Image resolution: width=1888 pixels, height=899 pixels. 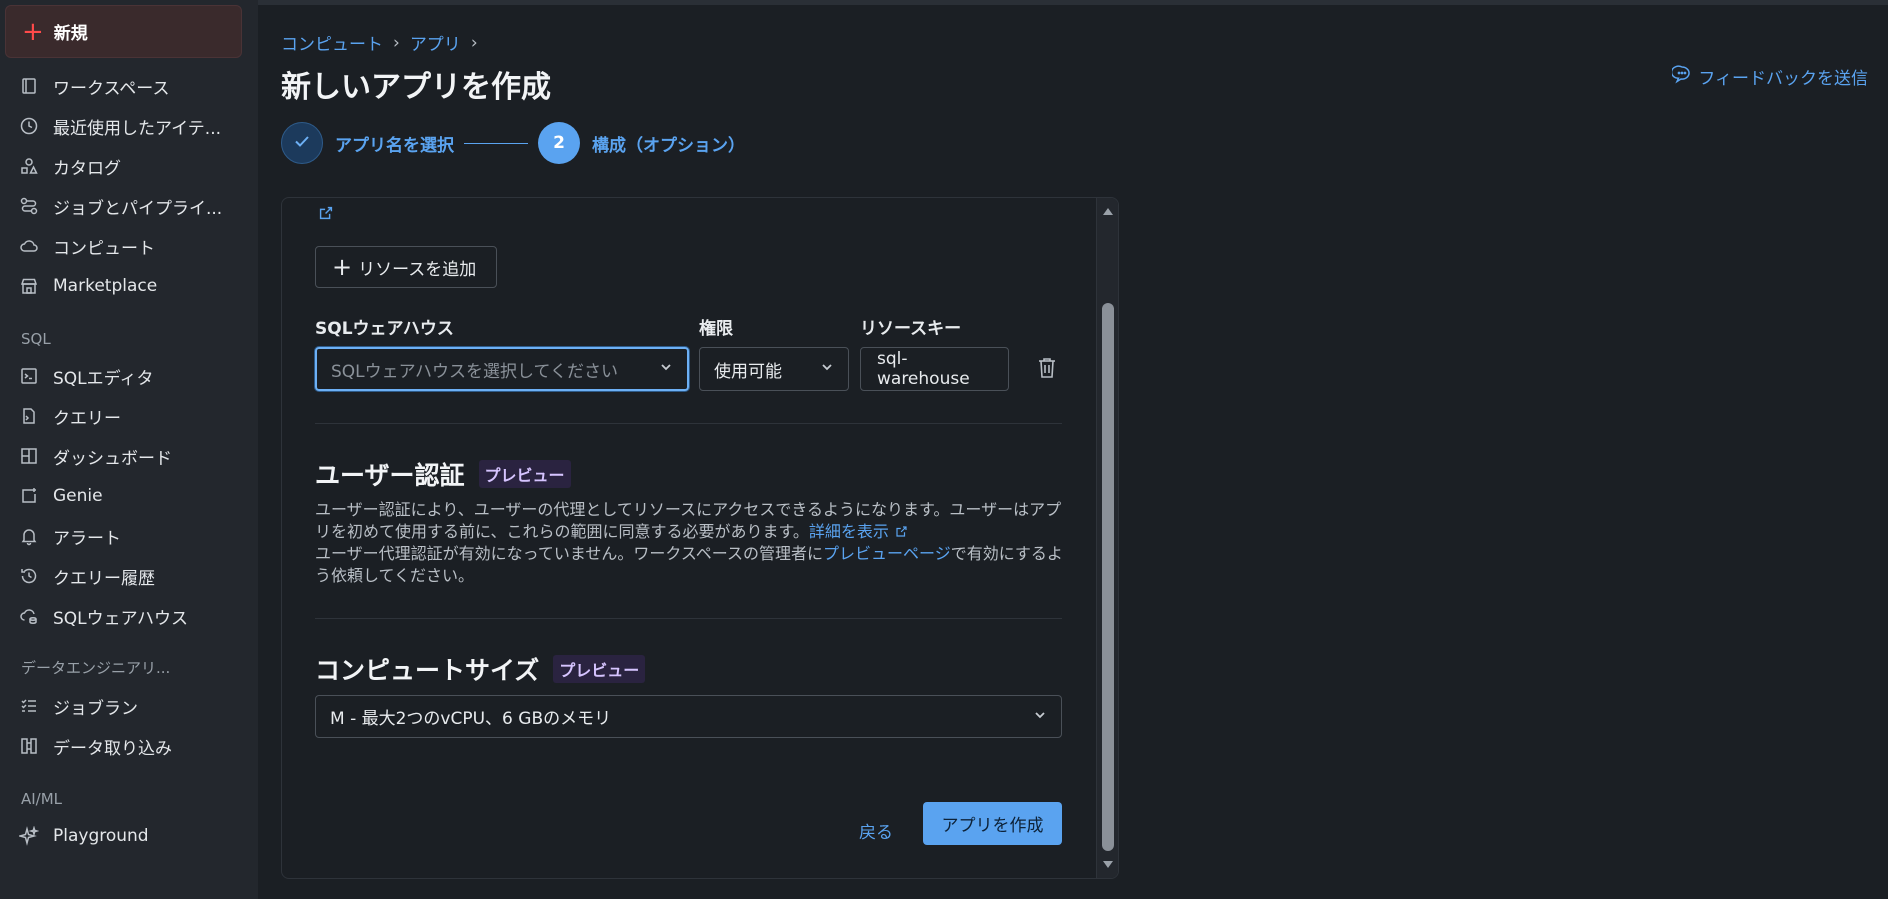 What do you see at coordinates (112, 748) in the screenshot?
I see `sidebar-item-label: データ取り込み` at bounding box center [112, 748].